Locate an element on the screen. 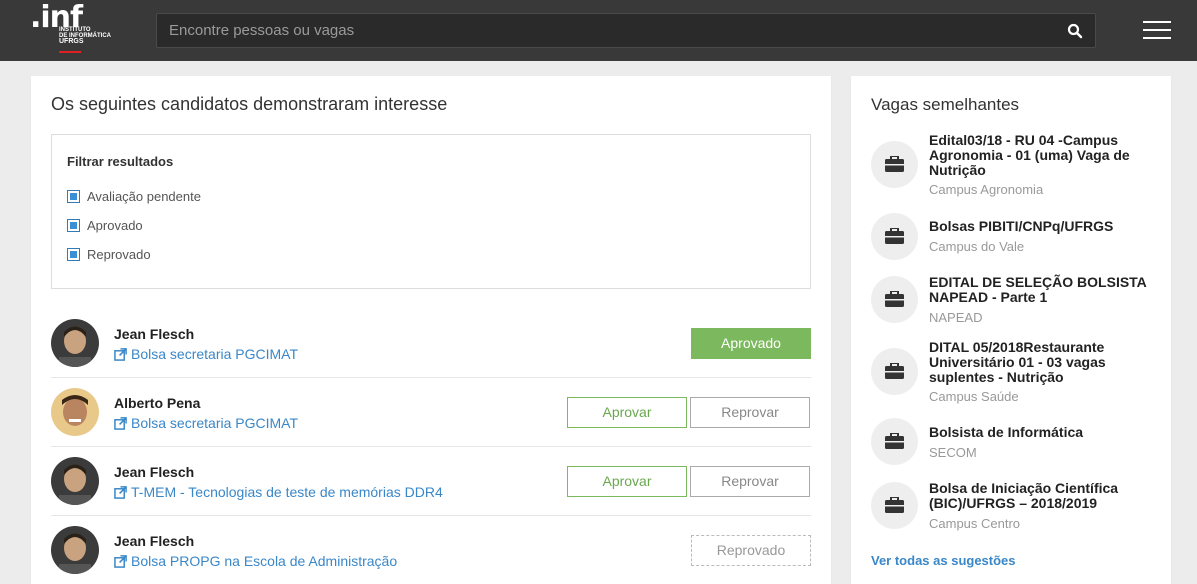 The image size is (1197, 584). similar-job-location: Campus Saúde is located at coordinates (974, 396).